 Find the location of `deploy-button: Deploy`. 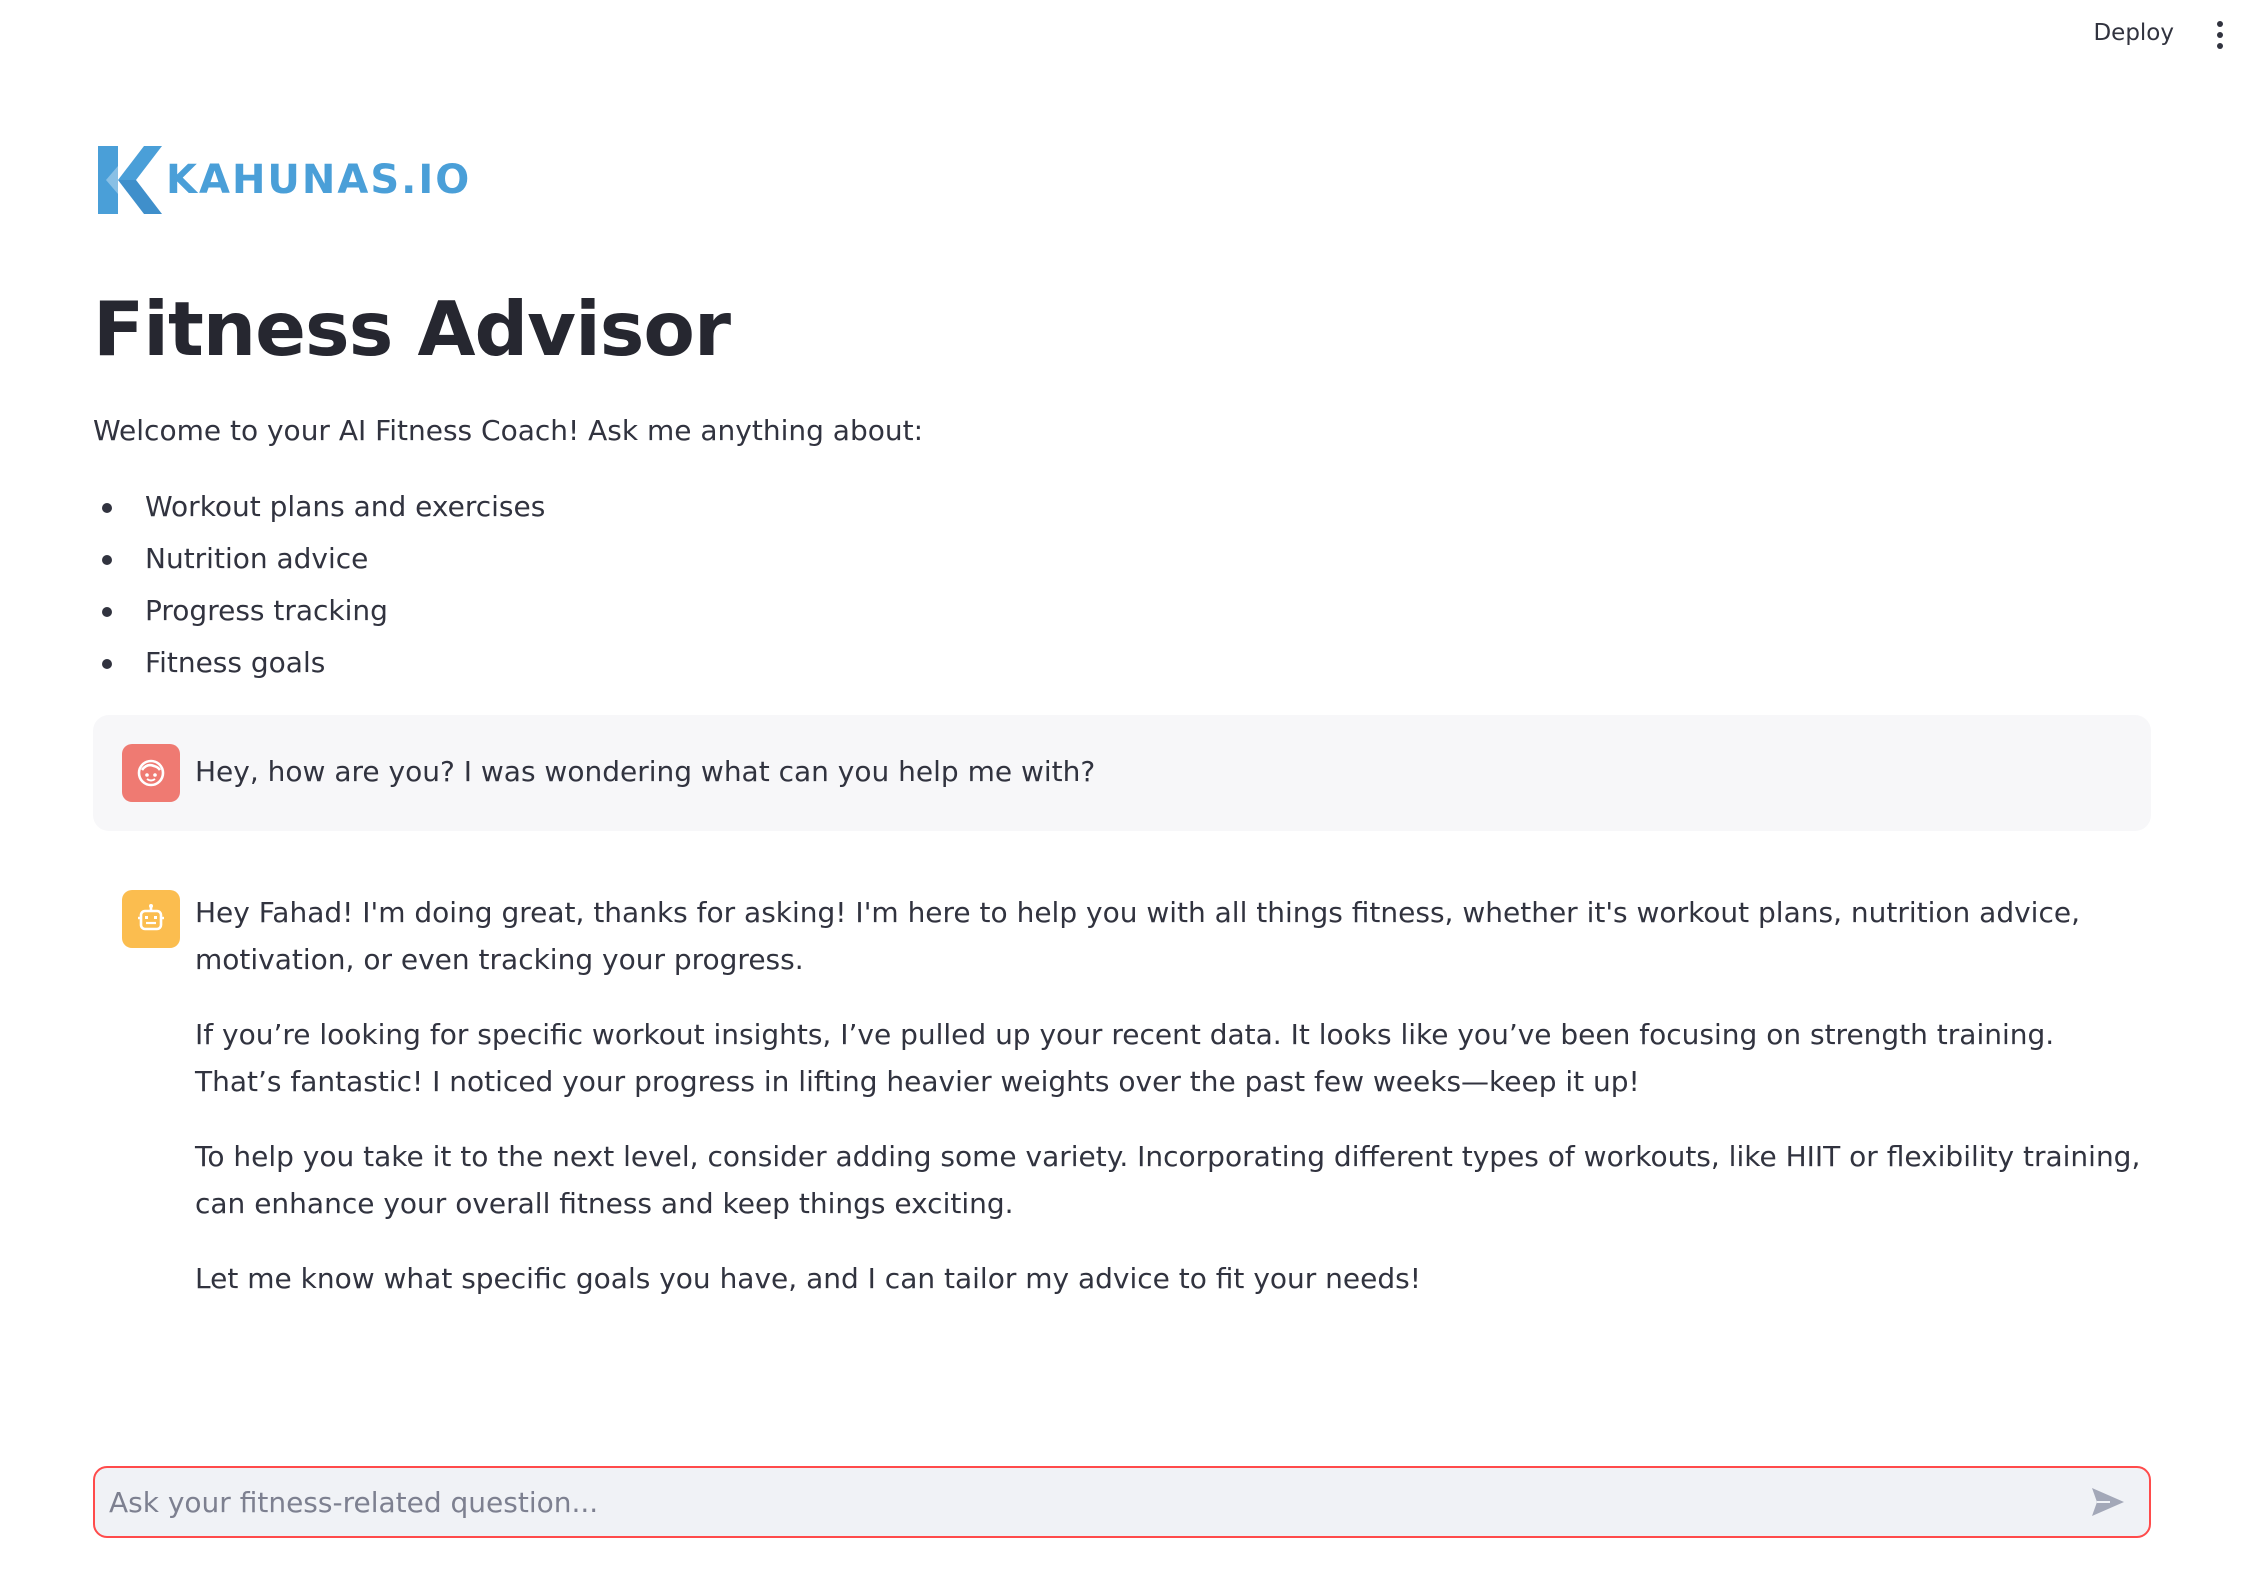

deploy-button: Deploy is located at coordinates (2133, 33).